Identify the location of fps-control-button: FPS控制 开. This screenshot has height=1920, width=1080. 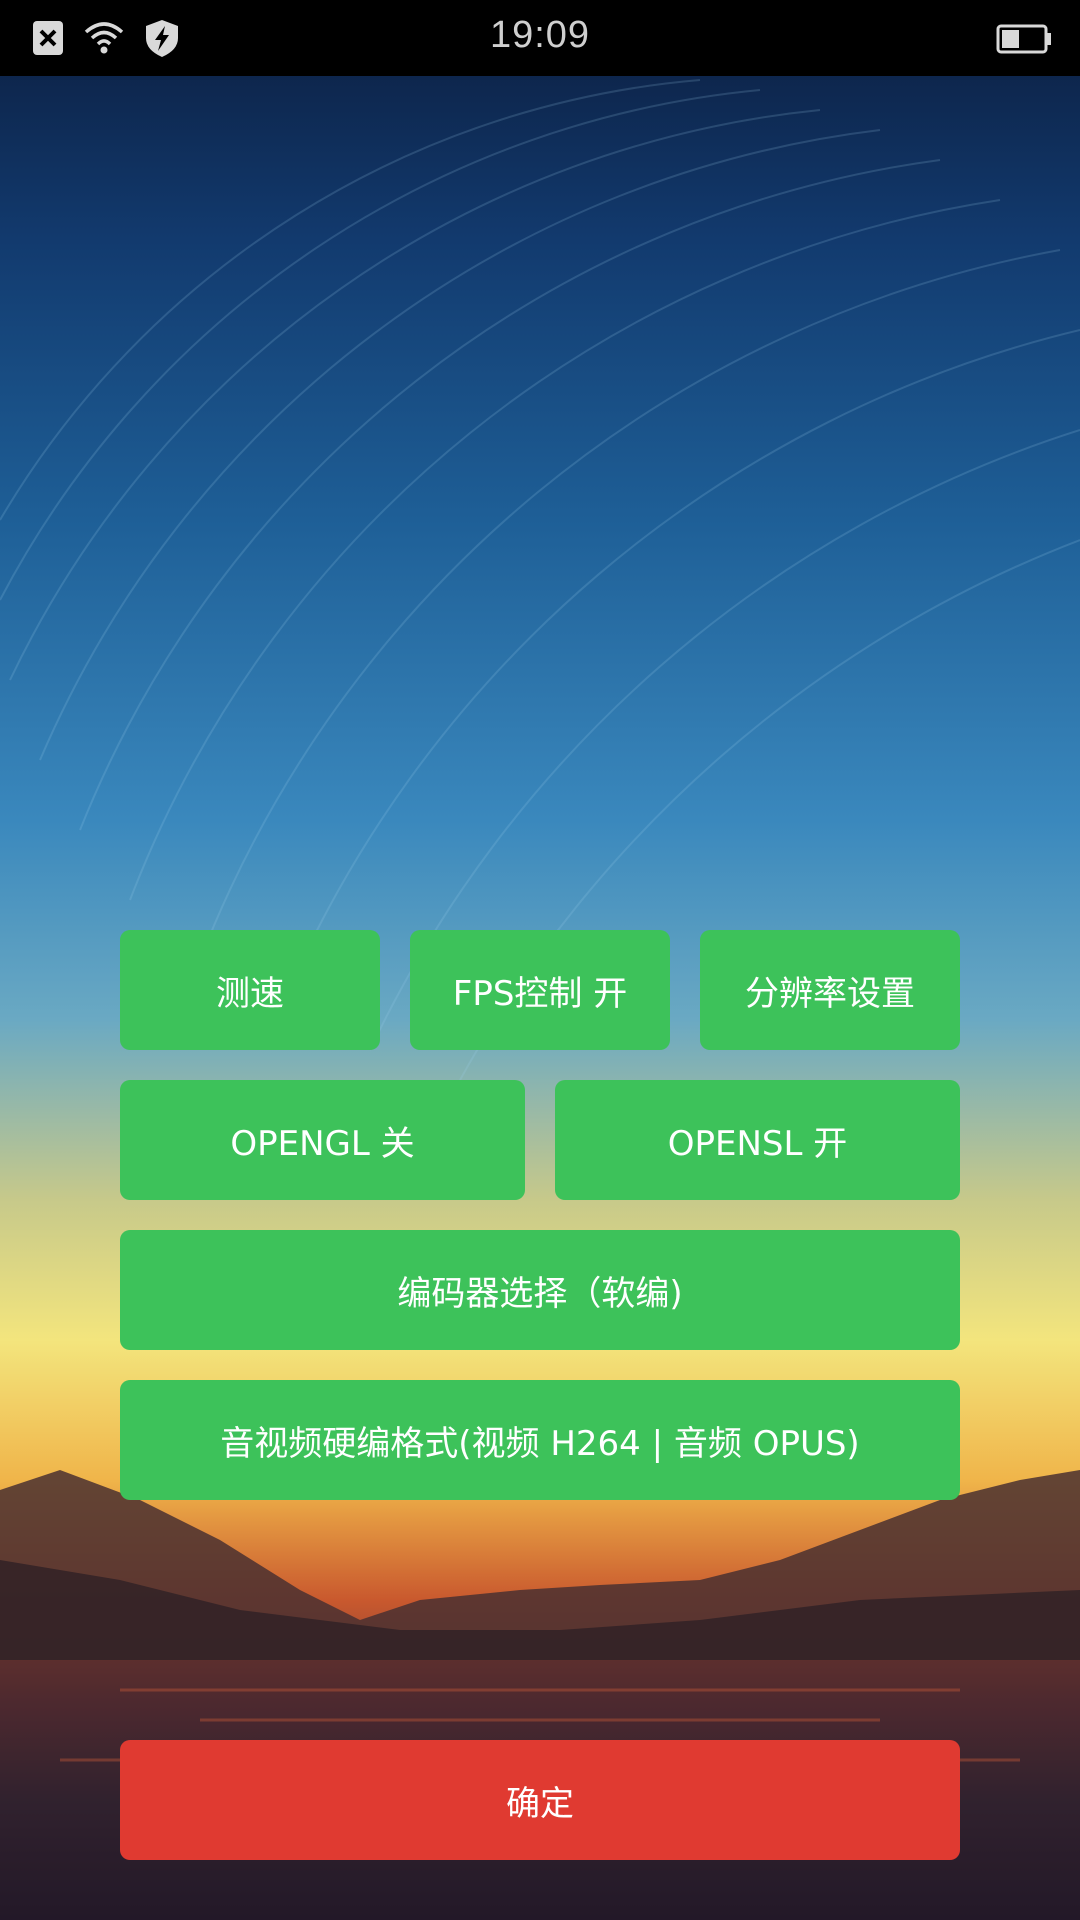
(540, 990).